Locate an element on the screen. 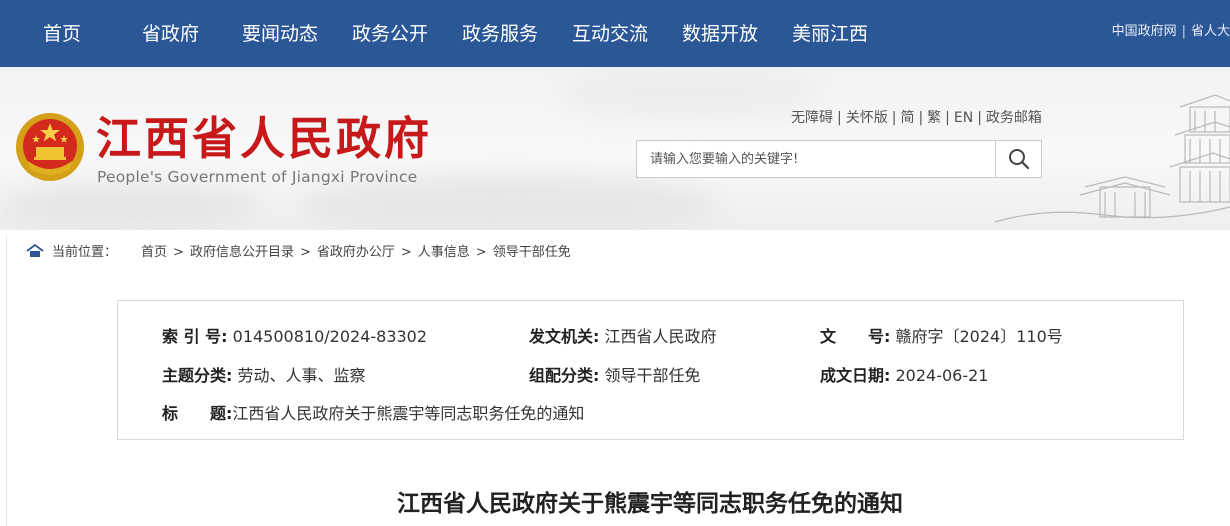  document-title: 江西省人民政府关于熊震宇等同志职务任免的通知 is located at coordinates (650, 504).